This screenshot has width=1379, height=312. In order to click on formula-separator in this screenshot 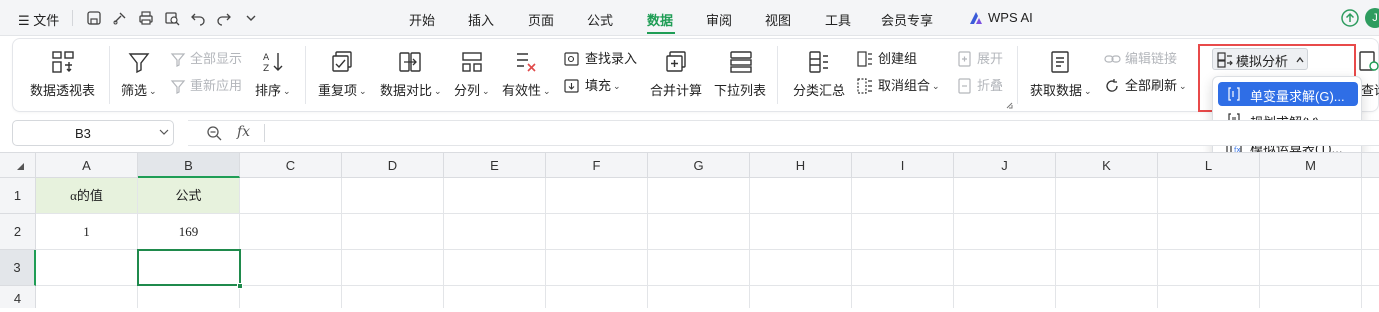, I will do `click(264, 133)`.